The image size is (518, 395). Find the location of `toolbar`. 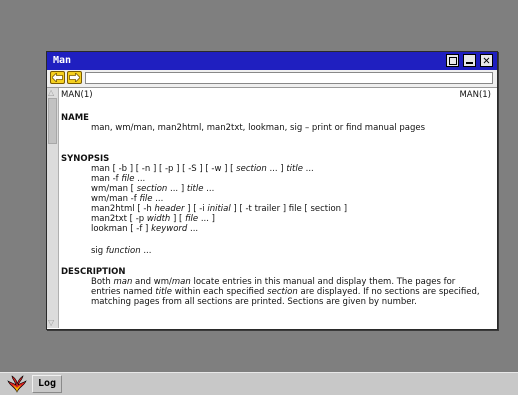

toolbar is located at coordinates (272, 79).